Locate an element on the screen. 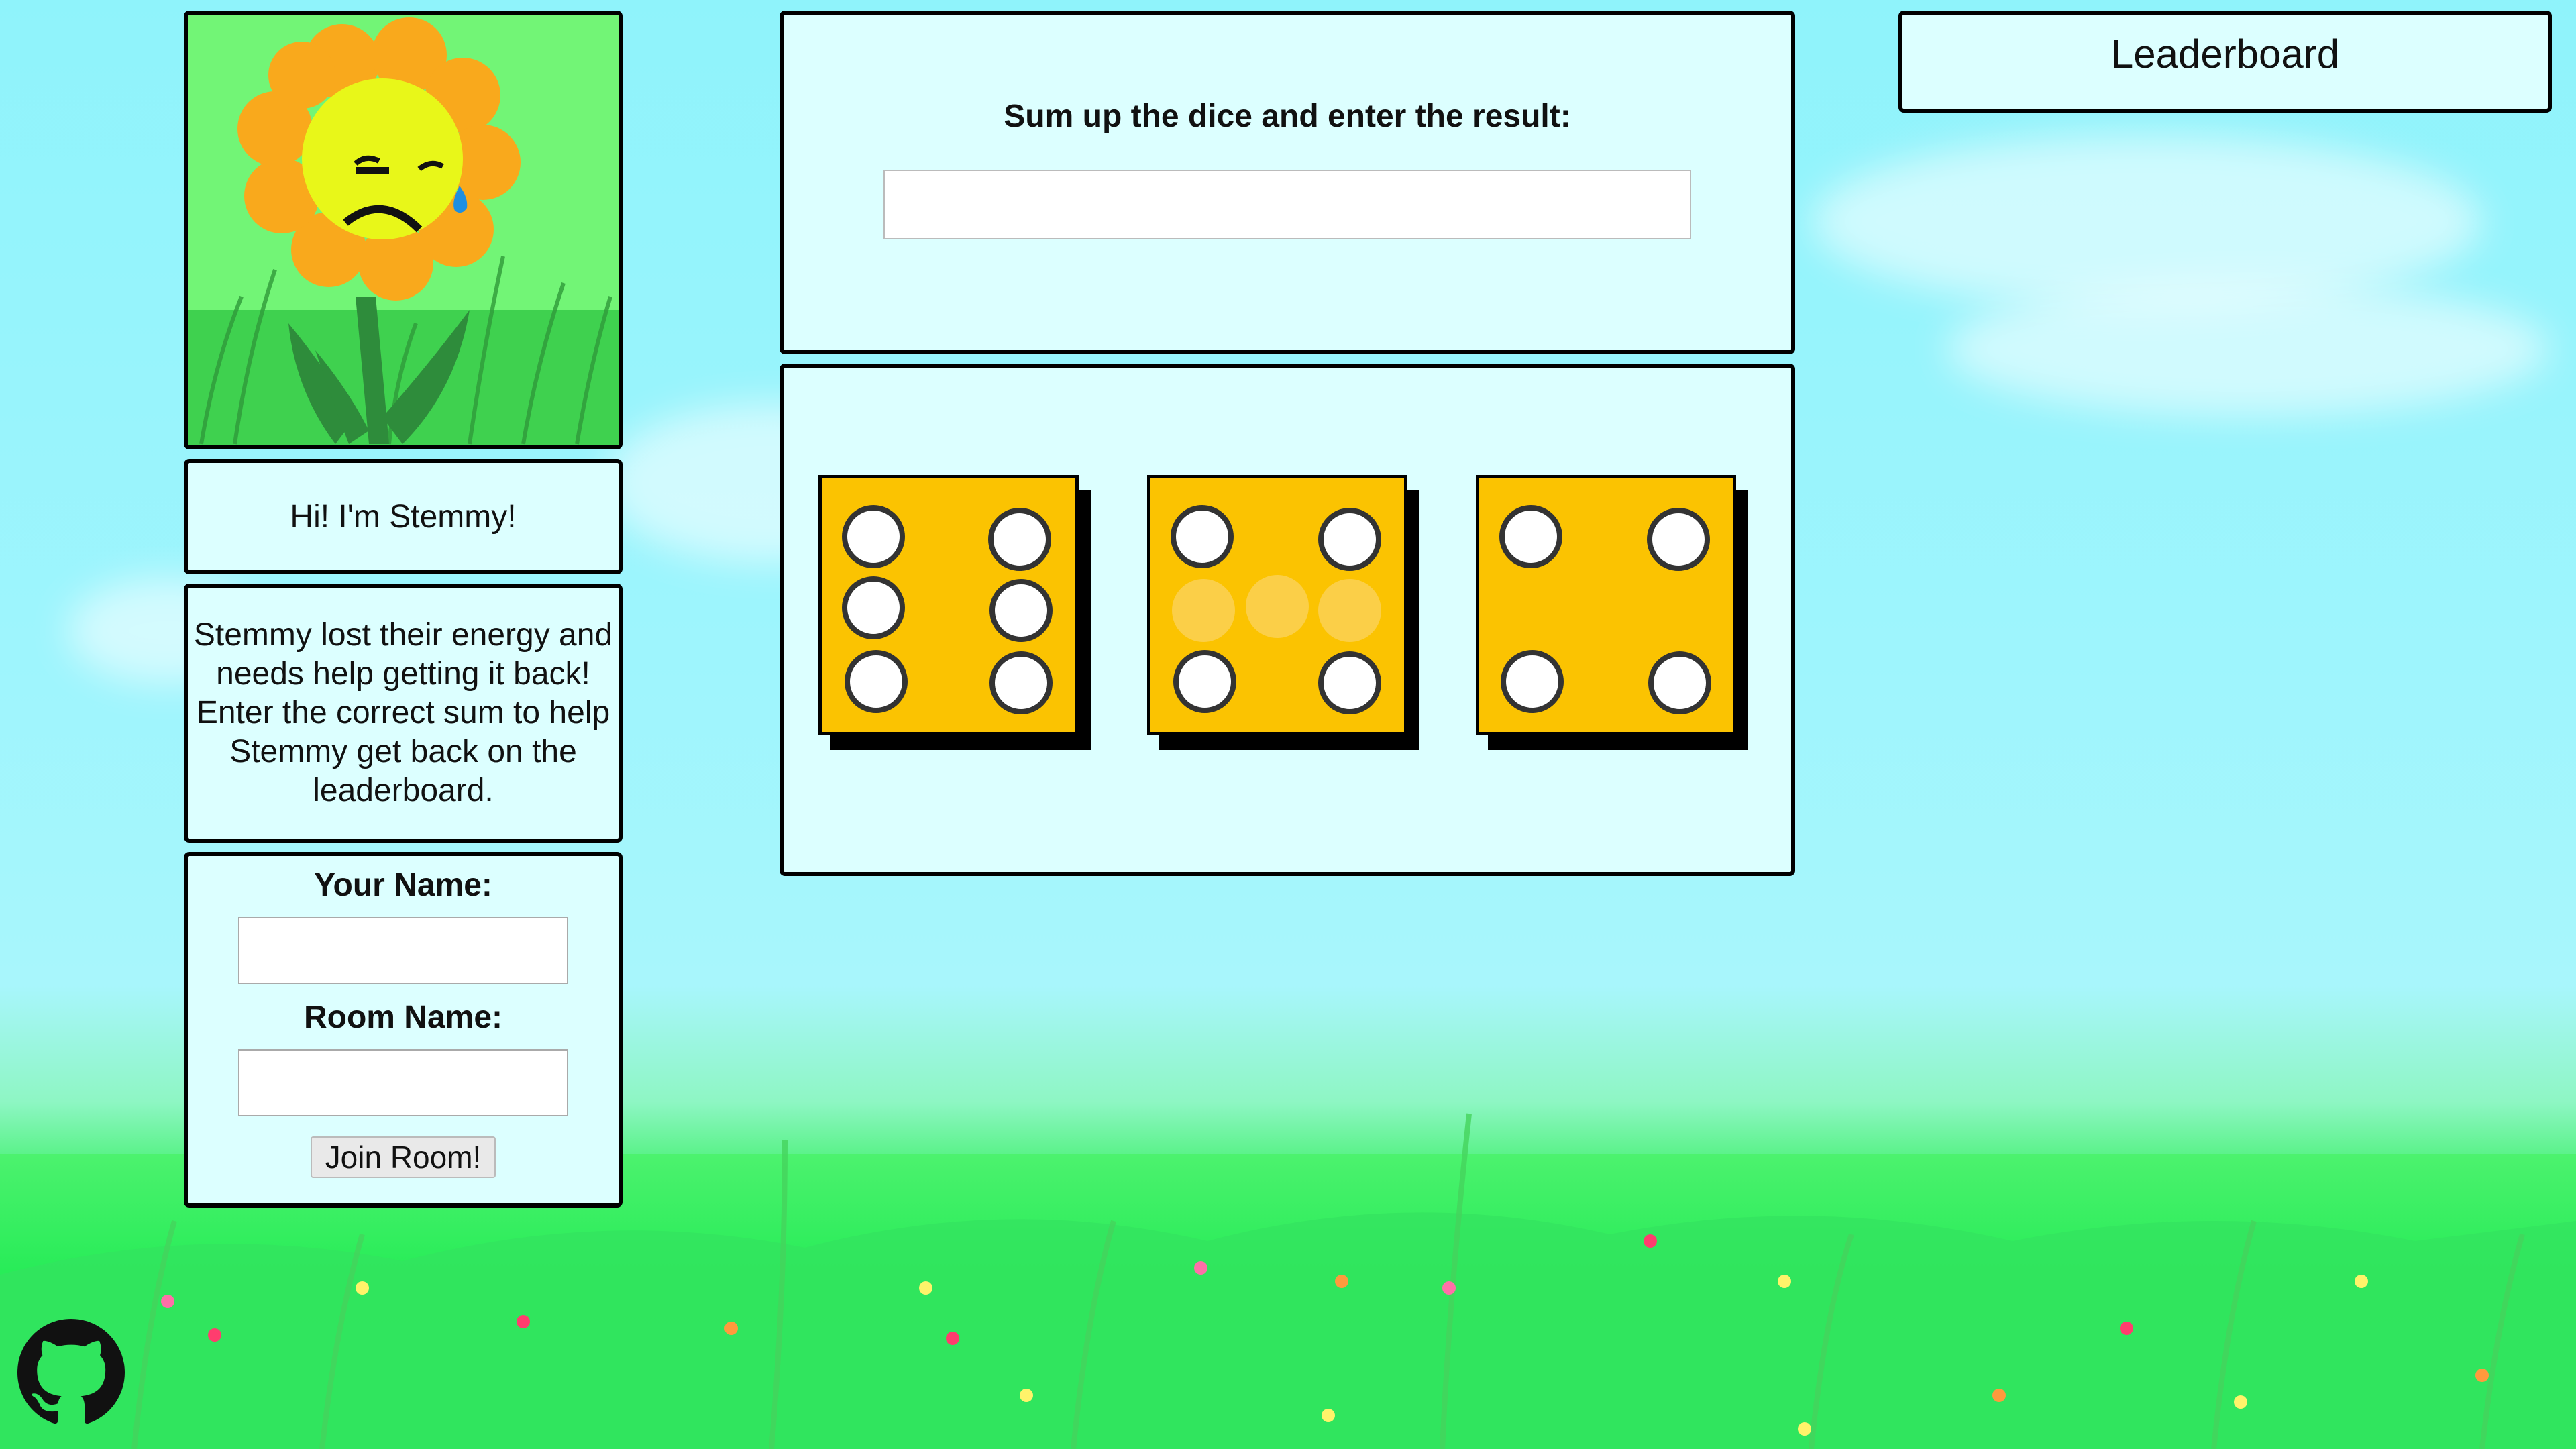 The width and height of the screenshot is (2576, 1449). your-name-input is located at coordinates (403, 950).